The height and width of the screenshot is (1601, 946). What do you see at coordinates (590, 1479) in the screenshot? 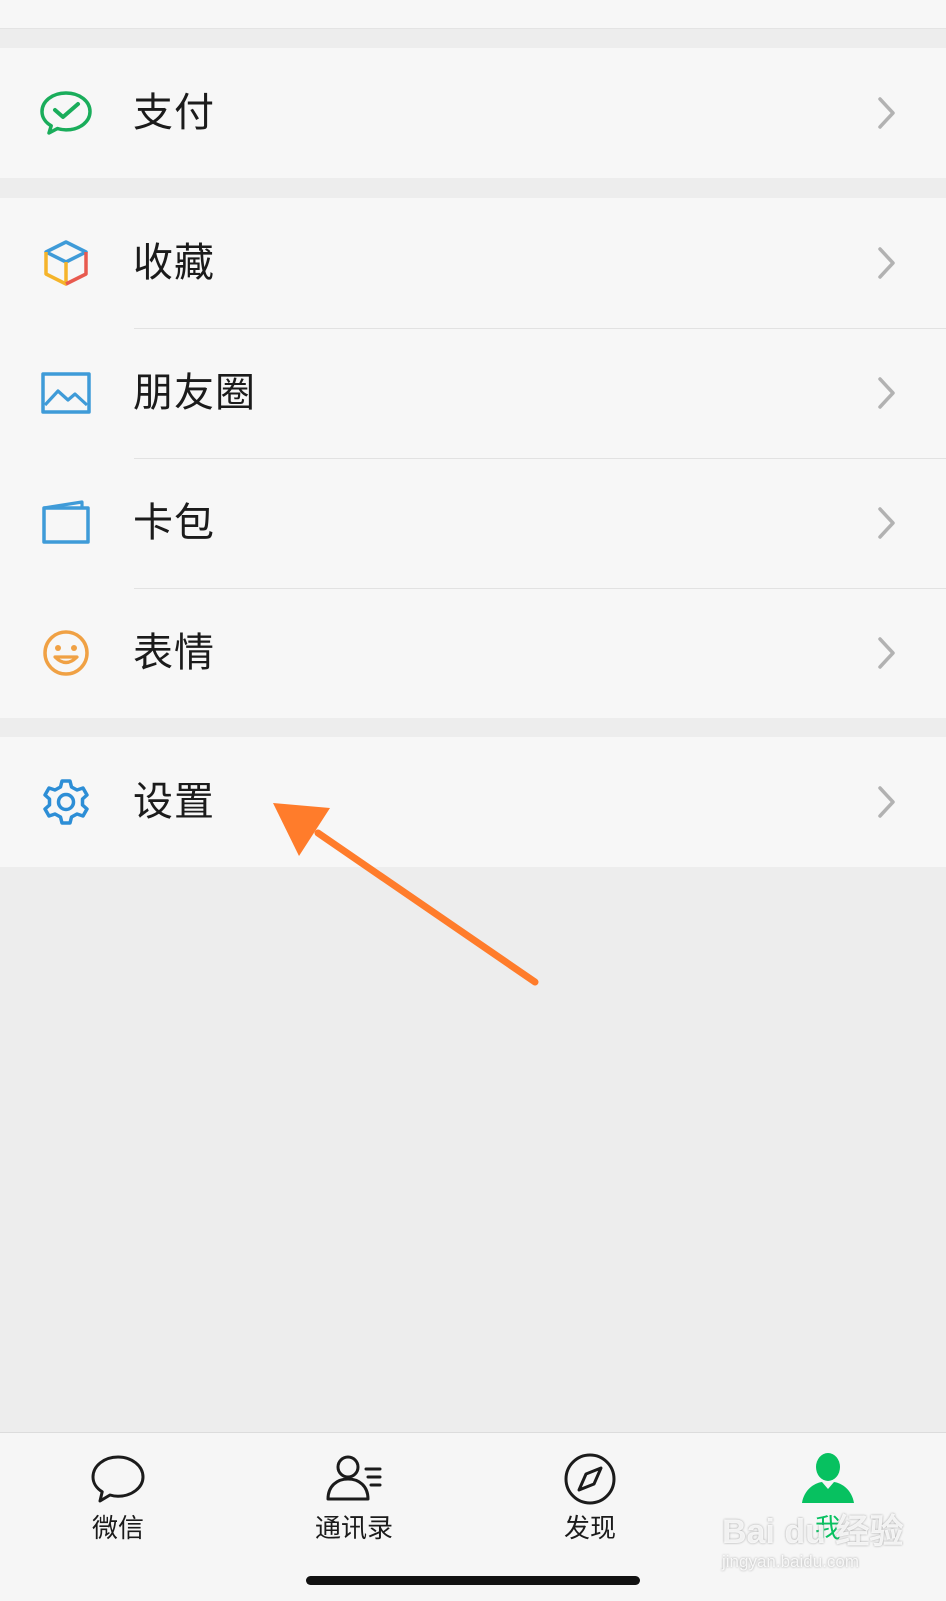
I see `compass-icon` at bounding box center [590, 1479].